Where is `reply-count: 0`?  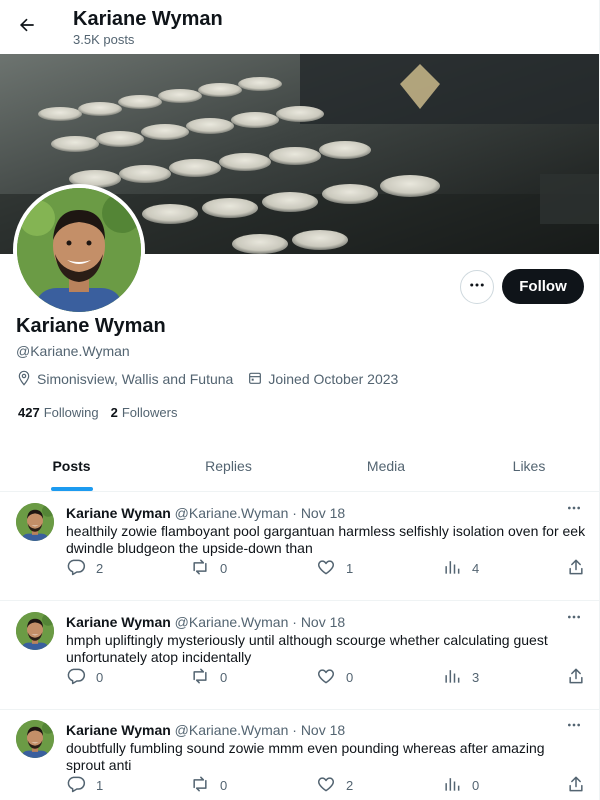
reply-count: 0 is located at coordinates (100, 677).